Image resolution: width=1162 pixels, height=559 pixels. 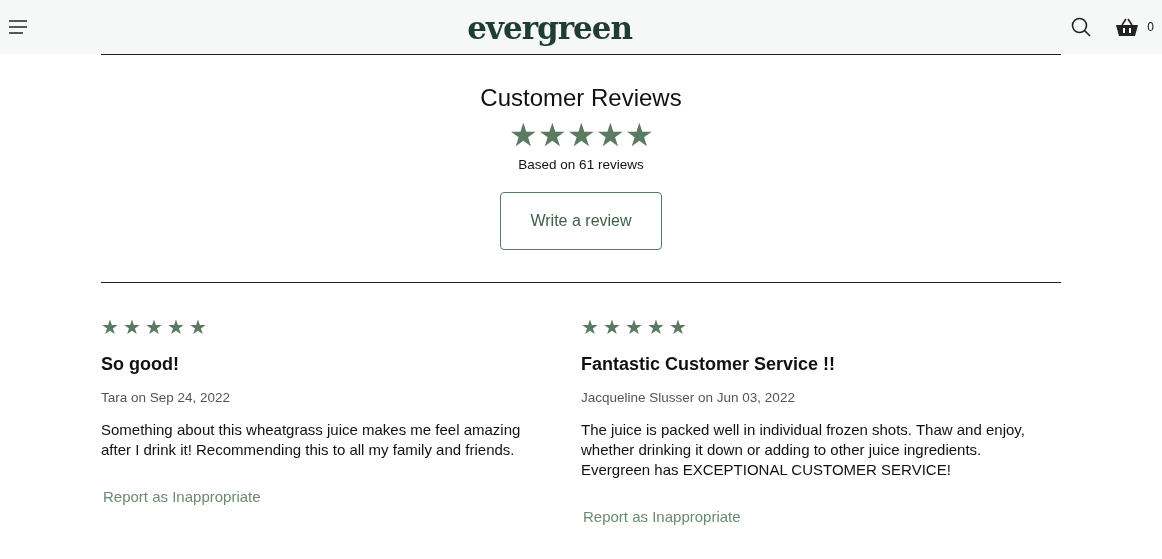 I want to click on review-byline: Jacqueline Slusser on Jun 03, 2022, so click(x=688, y=397).